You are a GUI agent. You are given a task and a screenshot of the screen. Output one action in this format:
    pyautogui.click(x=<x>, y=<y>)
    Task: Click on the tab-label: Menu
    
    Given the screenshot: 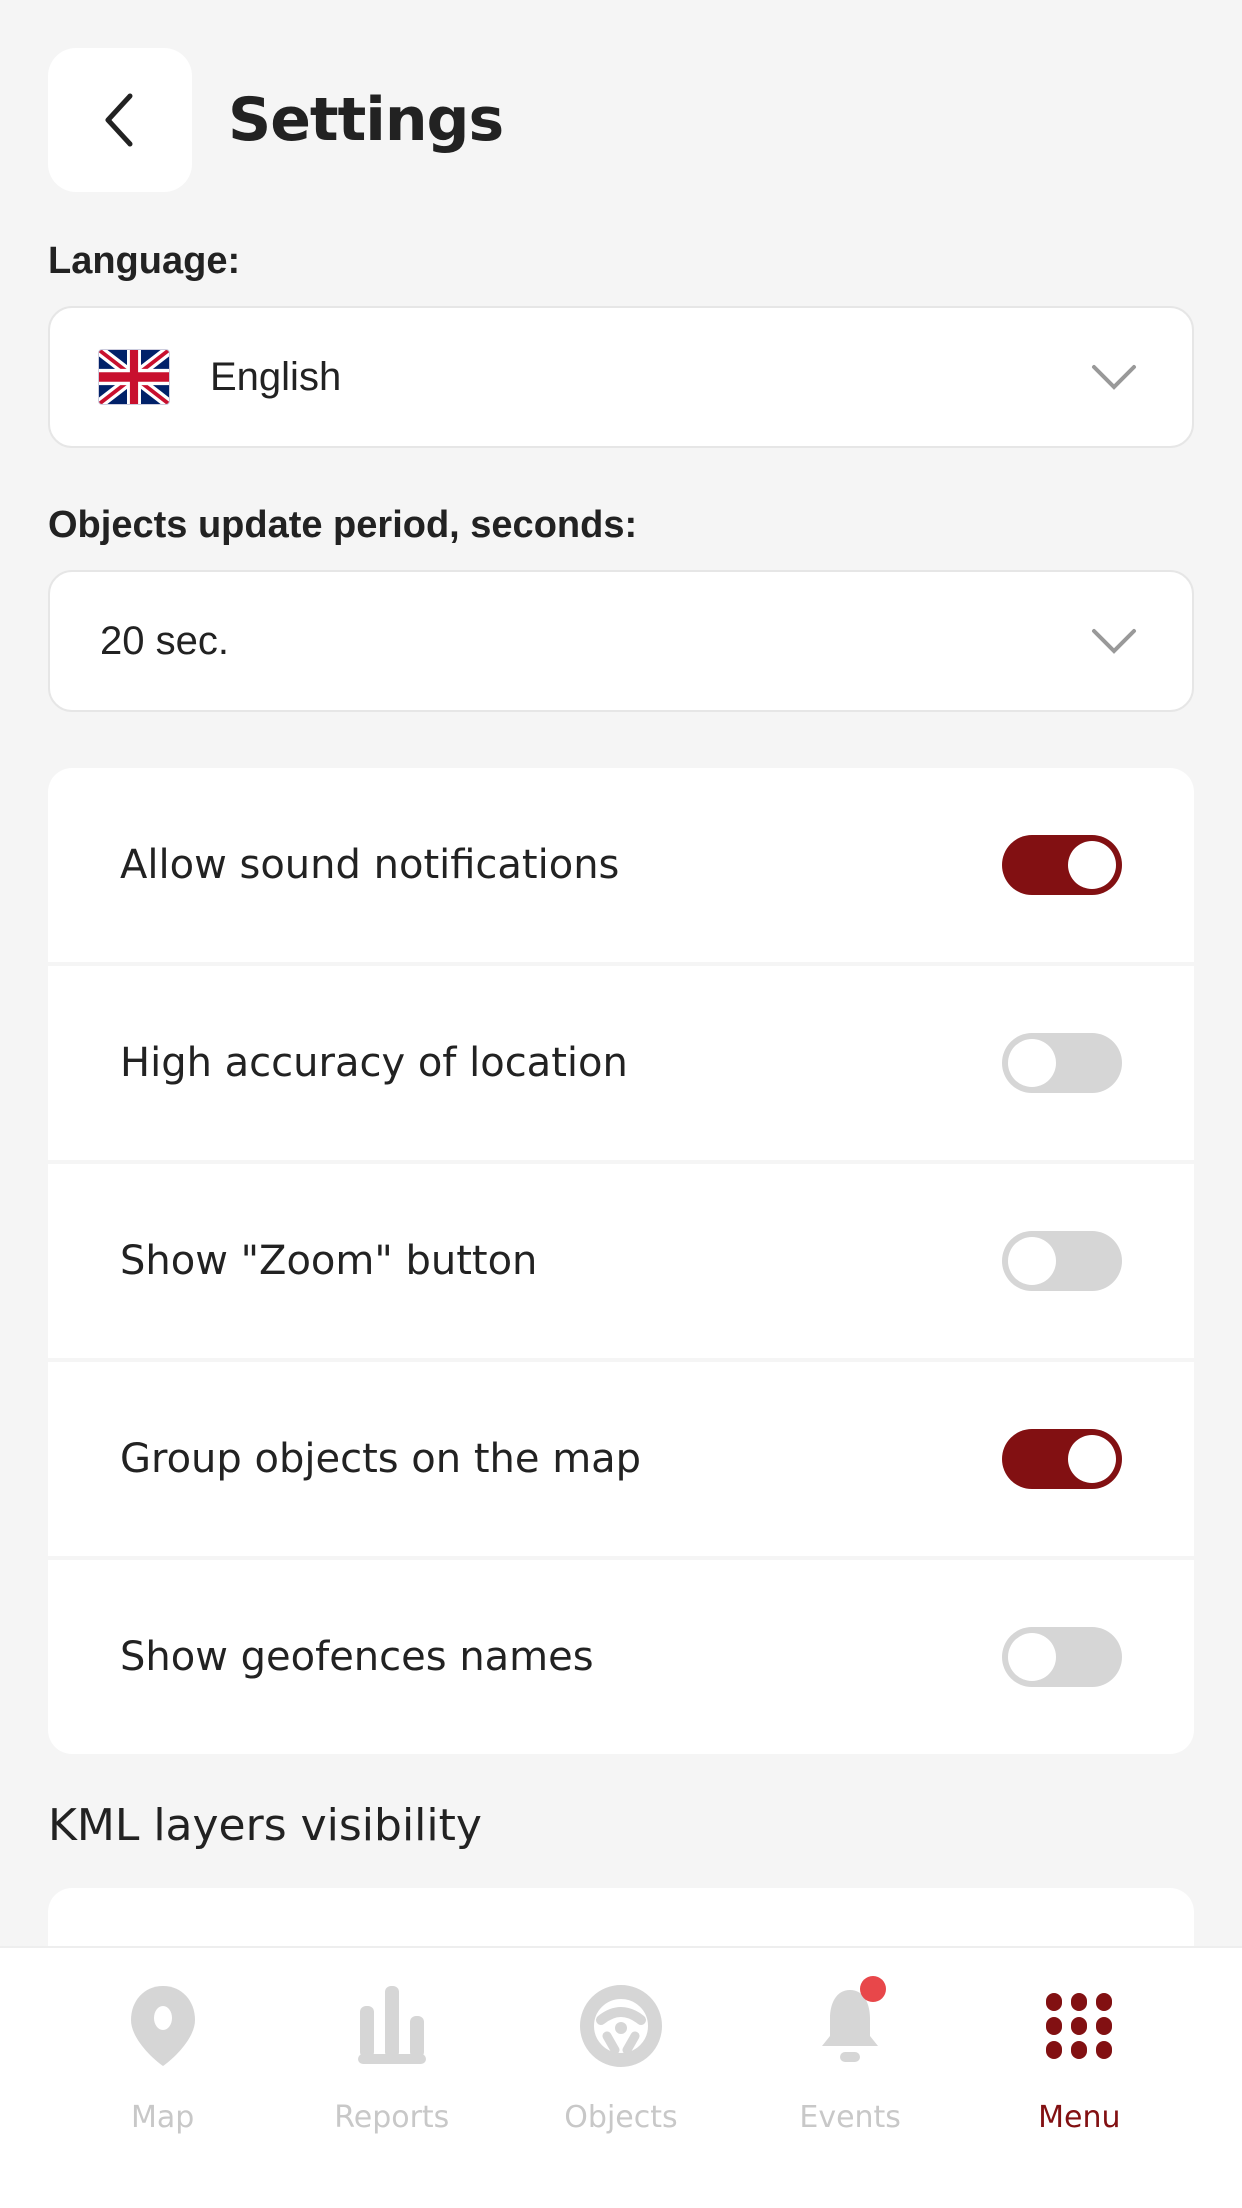 What is the action you would take?
    pyautogui.click(x=1079, y=2117)
    